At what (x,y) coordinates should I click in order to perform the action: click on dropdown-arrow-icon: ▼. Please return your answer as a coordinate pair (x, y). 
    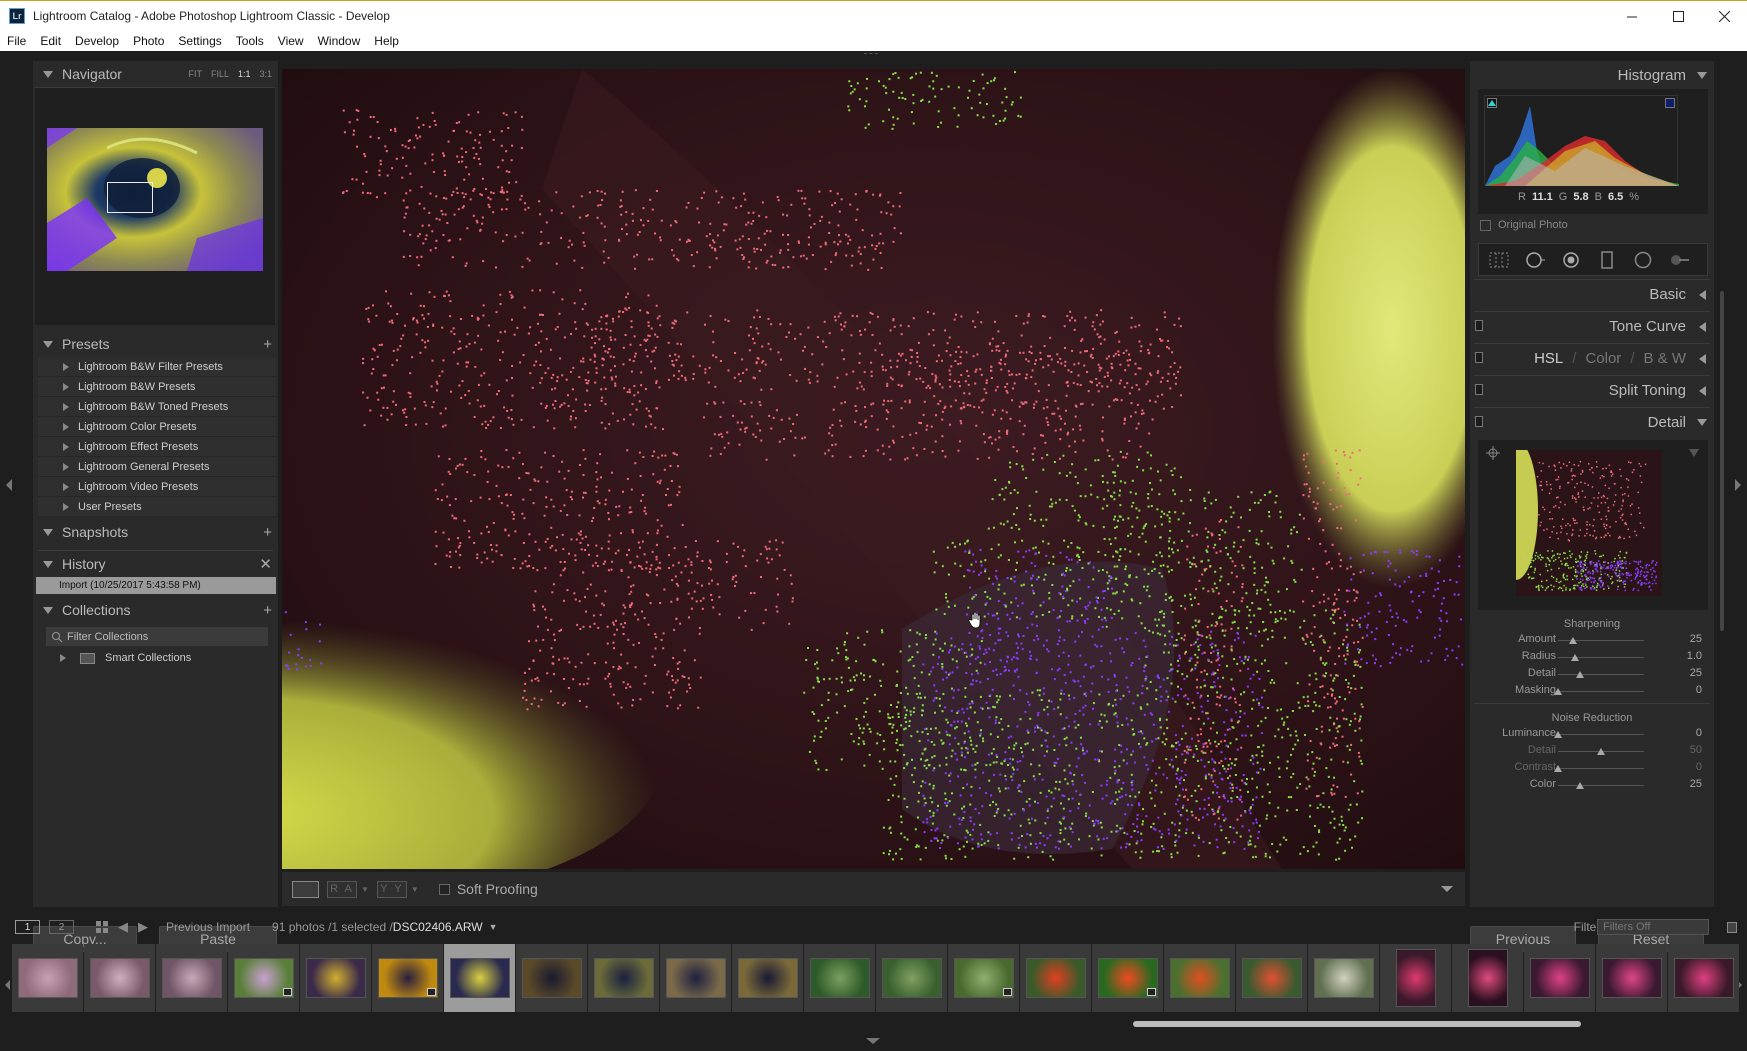
    Looking at the image, I should click on (415, 889).